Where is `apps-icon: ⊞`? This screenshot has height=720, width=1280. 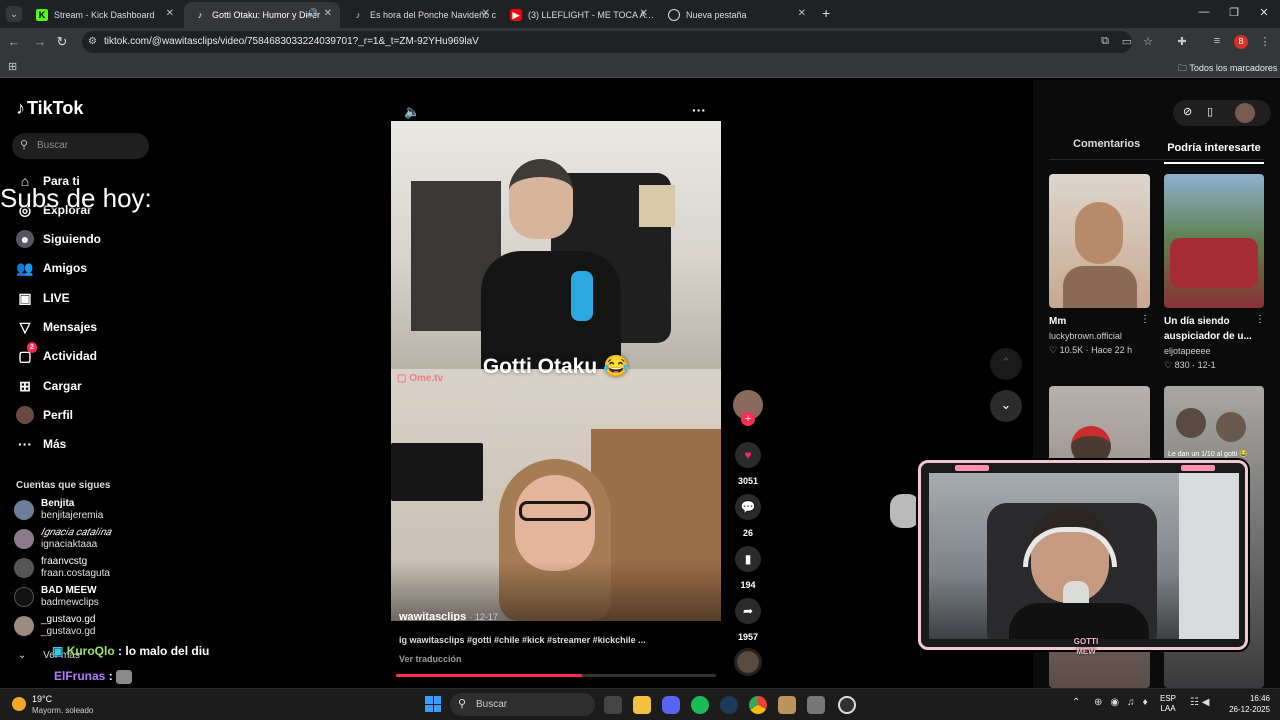 apps-icon: ⊞ is located at coordinates (12, 66).